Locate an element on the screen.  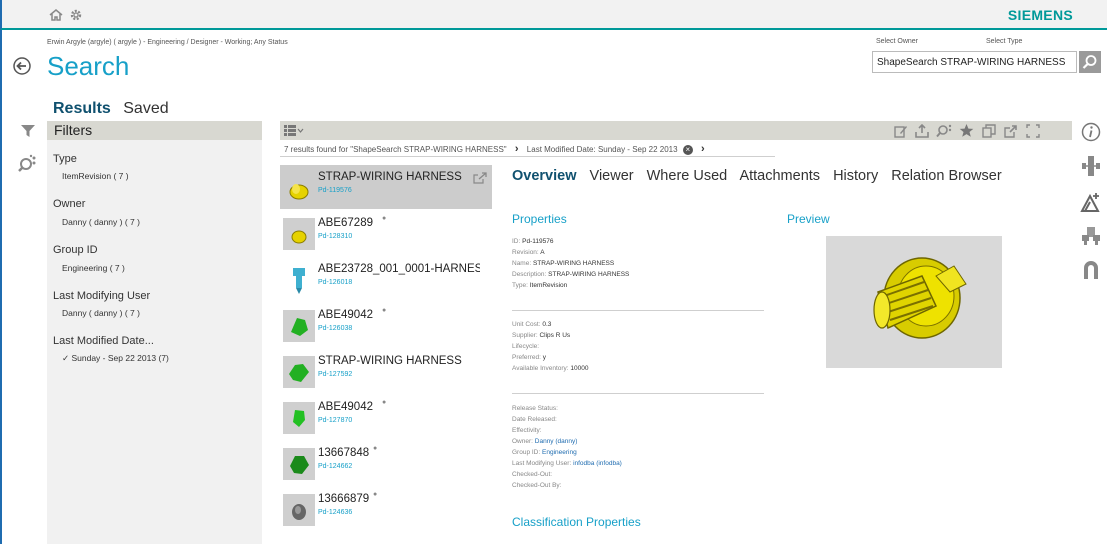
view-toggle-icon is located at coordinates (294, 130).